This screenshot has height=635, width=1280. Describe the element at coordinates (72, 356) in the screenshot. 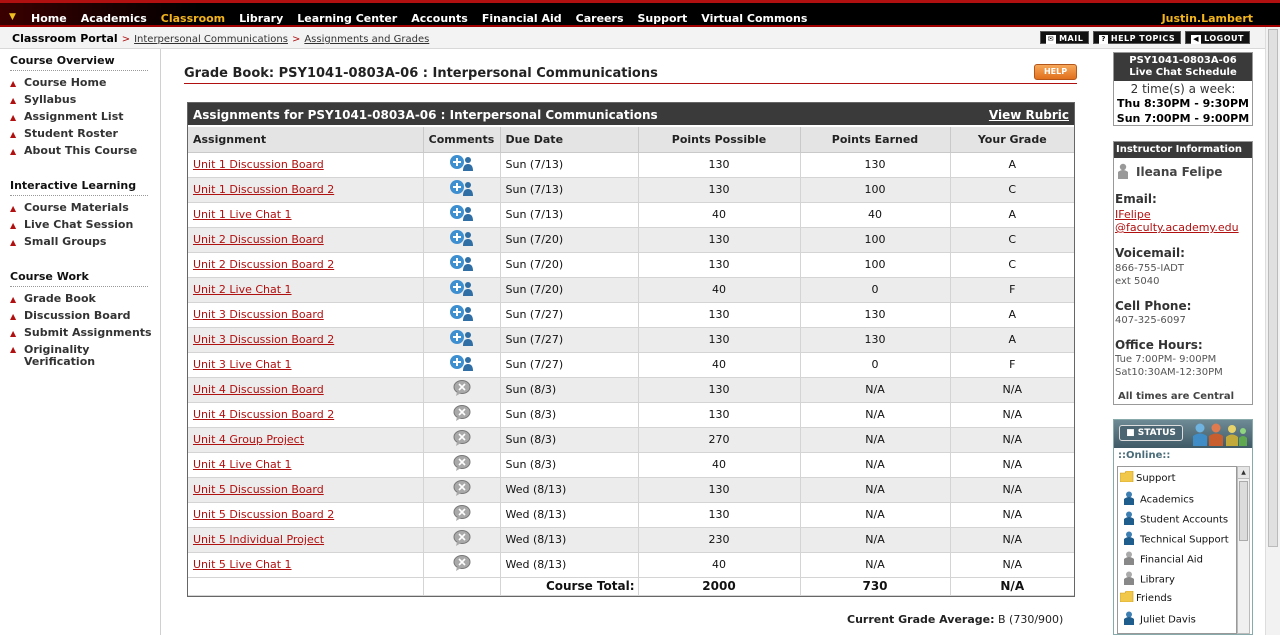

I see `sidebar-item-originality: ▲ Originality Verification` at that location.